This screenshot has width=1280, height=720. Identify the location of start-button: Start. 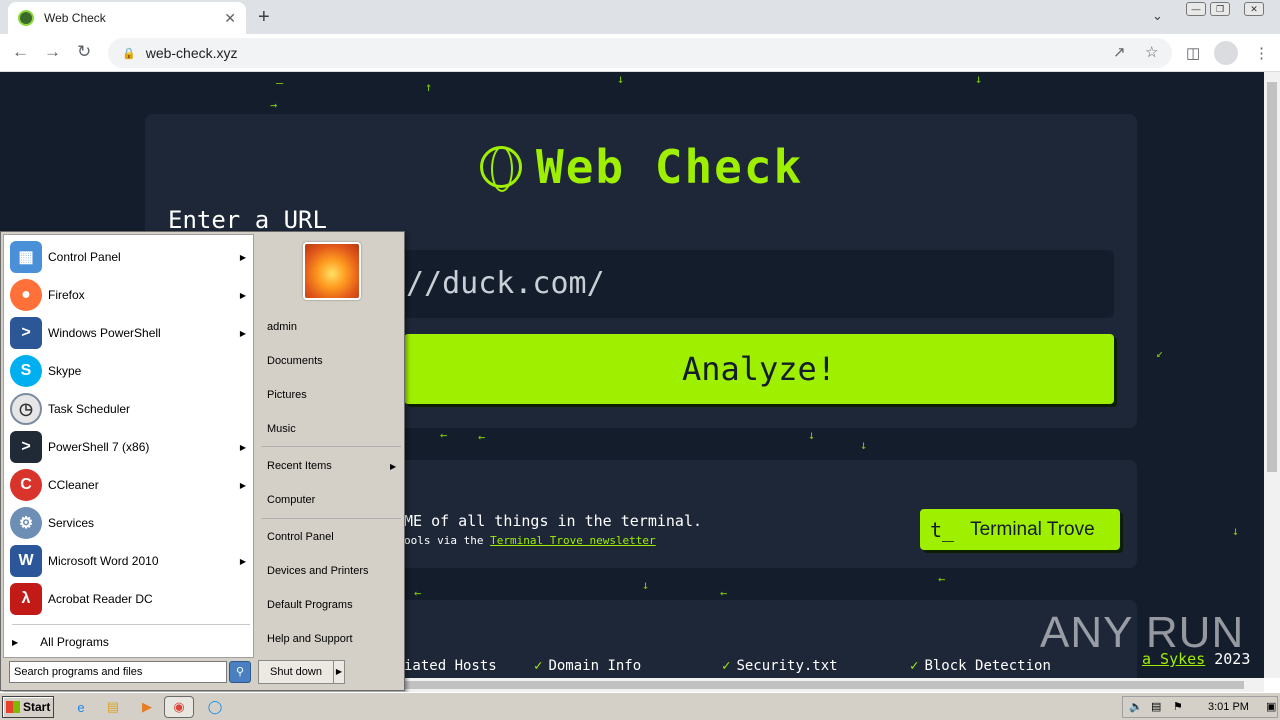
(28, 707).